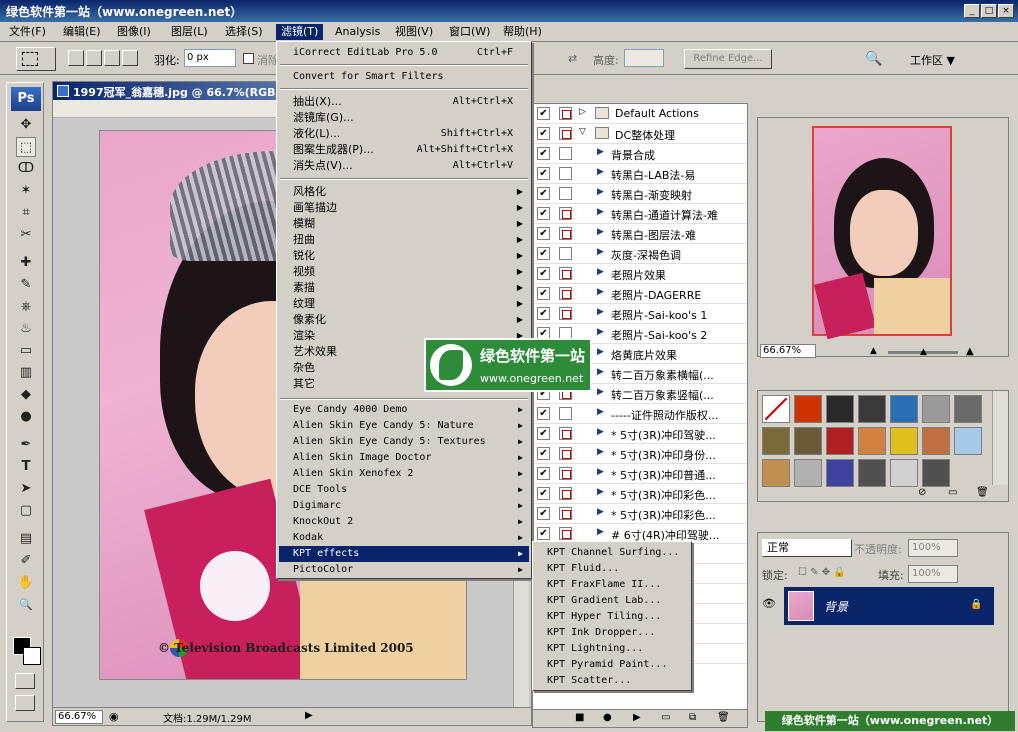 The image size is (1018, 732). What do you see at coordinates (807, 548) in the screenshot?
I see `blend-mode-select: 正常` at bounding box center [807, 548].